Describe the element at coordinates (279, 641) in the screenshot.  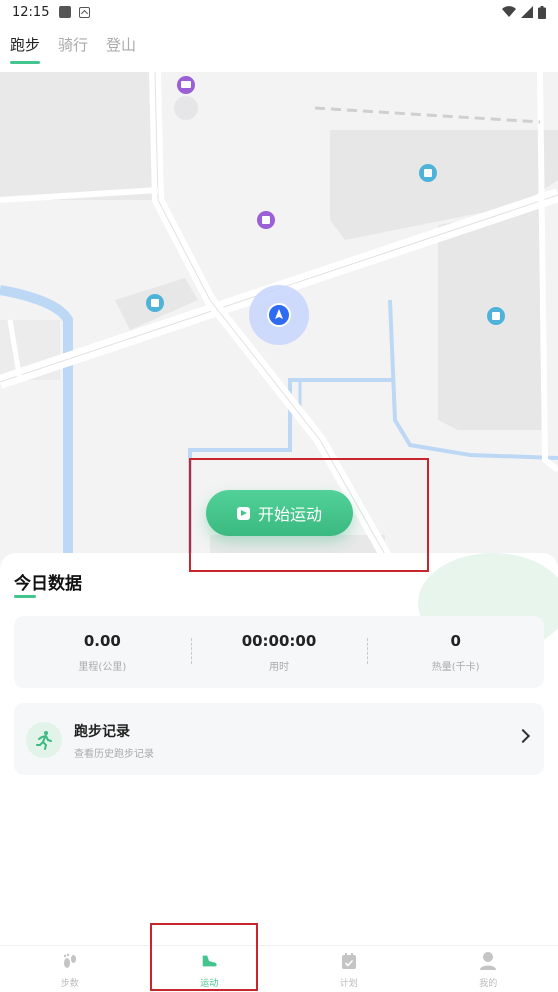
I see `stat-duration-value: 00:00:00` at that location.